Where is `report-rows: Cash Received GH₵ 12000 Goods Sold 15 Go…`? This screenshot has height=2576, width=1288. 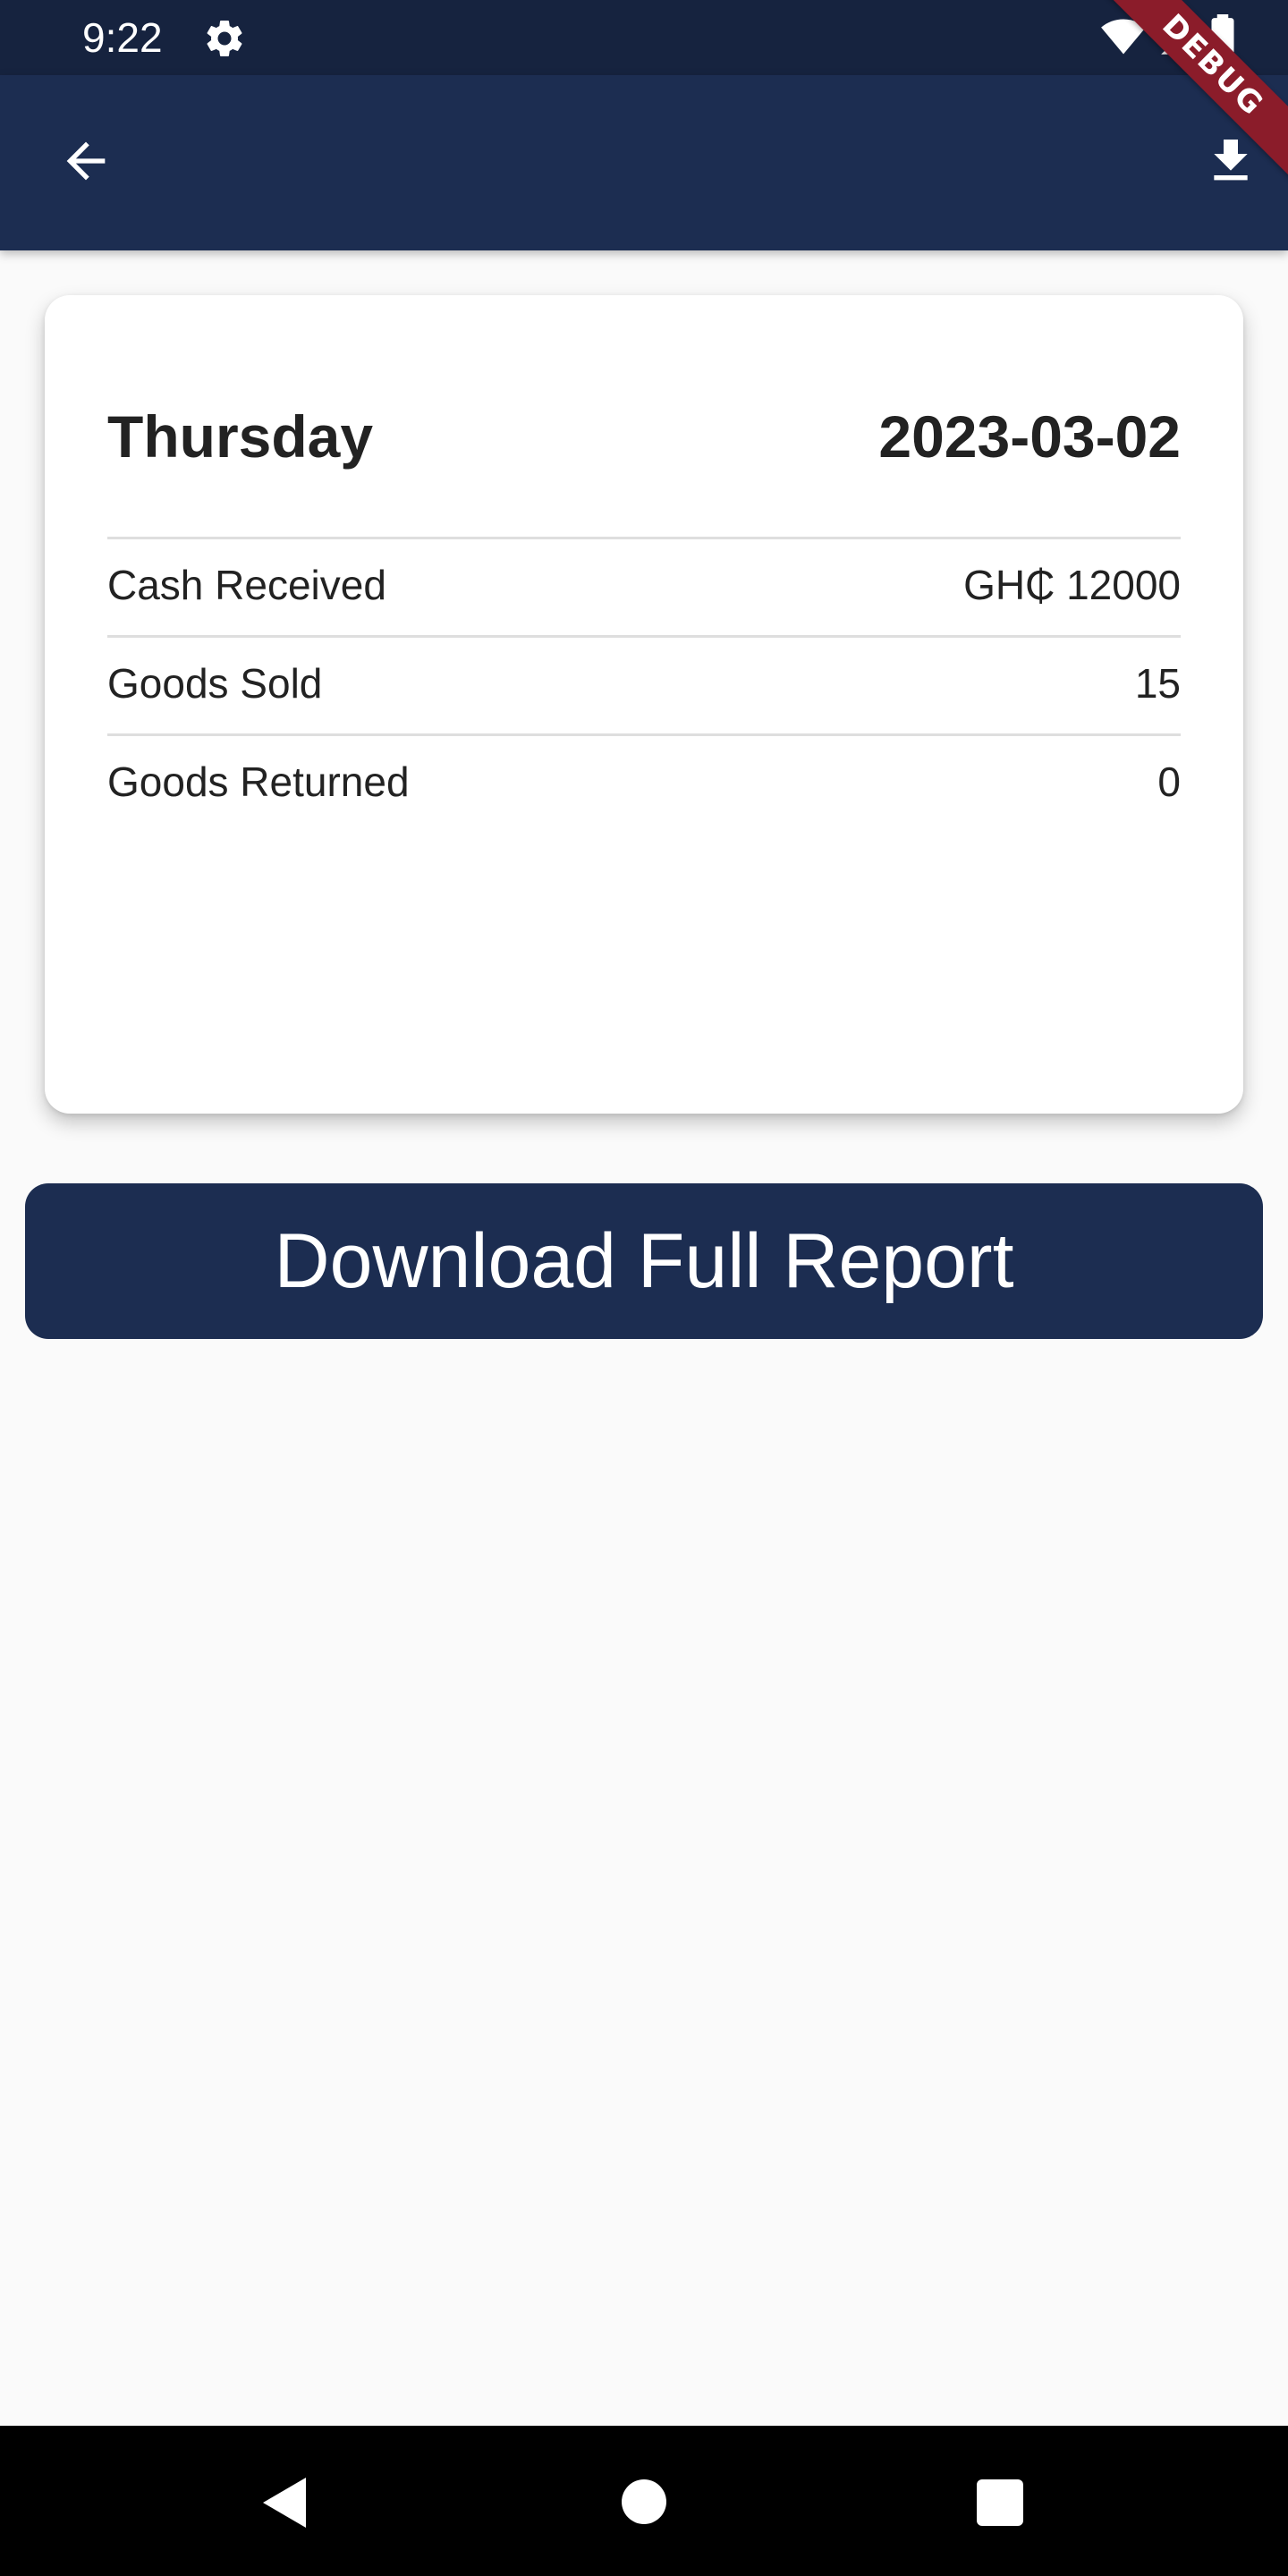
report-rows: Cash Received GH₵ 12000 Goods Sold 15 Go… is located at coordinates (644, 684).